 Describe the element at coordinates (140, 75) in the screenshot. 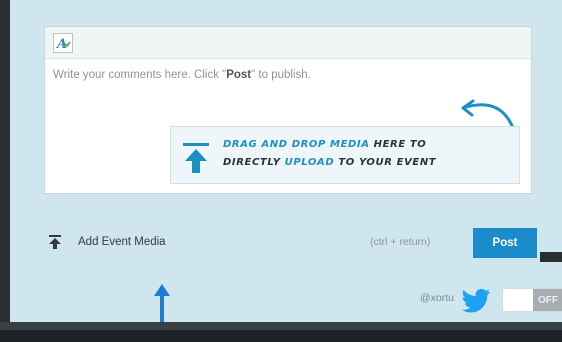

I see `placeholder-text: Write your comments here. Click "` at that location.